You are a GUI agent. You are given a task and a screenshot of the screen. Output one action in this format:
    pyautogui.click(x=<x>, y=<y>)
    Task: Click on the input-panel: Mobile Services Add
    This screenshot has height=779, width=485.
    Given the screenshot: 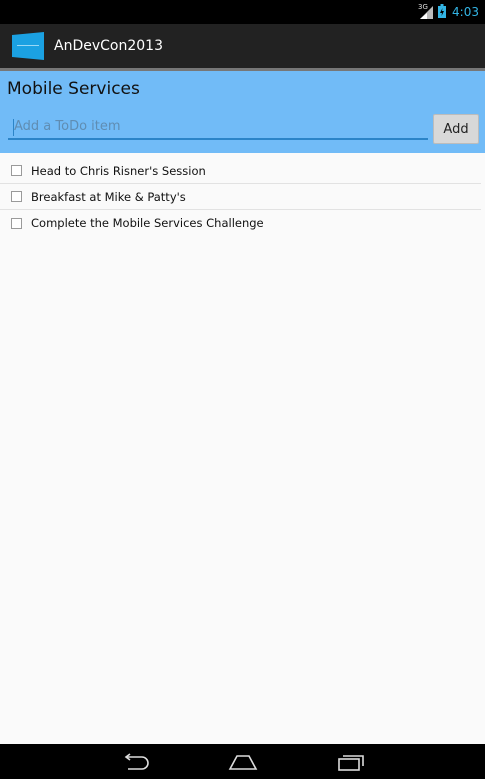 What is the action you would take?
    pyautogui.click(x=242, y=112)
    